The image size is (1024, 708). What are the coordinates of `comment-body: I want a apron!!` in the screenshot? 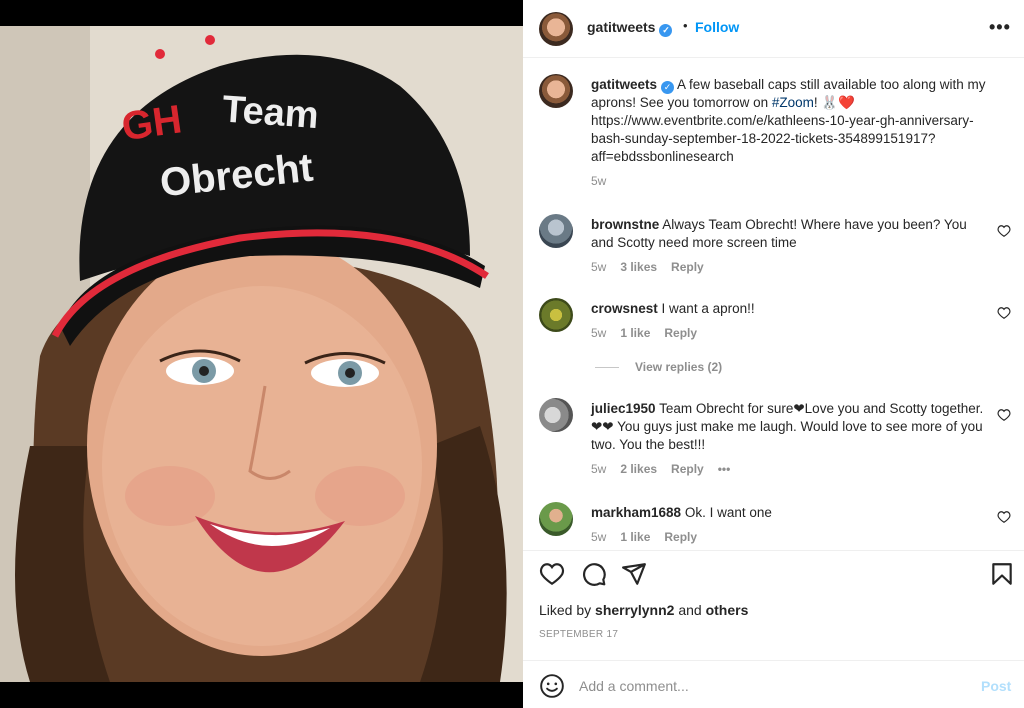 It's located at (708, 308).